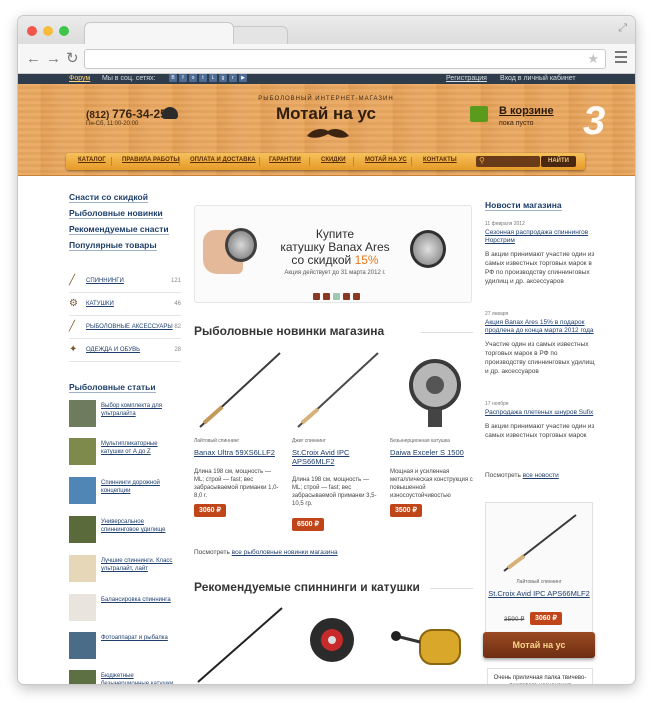 This screenshot has width=653, height=703. I want to click on category-item: ⚙ КАТУШКИ 46, so click(125, 304).